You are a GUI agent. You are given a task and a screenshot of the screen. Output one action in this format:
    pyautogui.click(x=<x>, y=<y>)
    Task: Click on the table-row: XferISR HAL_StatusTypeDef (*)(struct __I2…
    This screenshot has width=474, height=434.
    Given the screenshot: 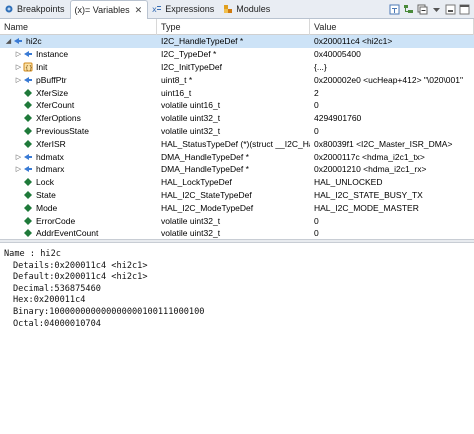 What is the action you would take?
    pyautogui.click(x=237, y=143)
    